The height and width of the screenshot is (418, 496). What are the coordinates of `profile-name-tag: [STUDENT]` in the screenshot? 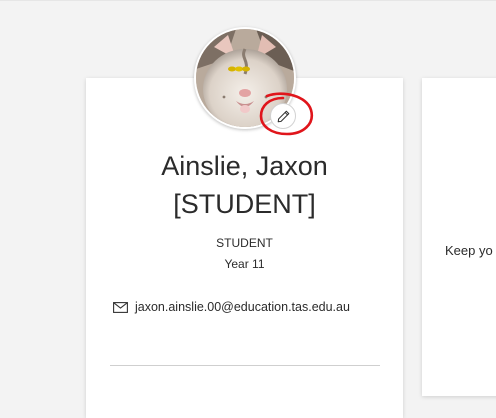 It's located at (244, 204).